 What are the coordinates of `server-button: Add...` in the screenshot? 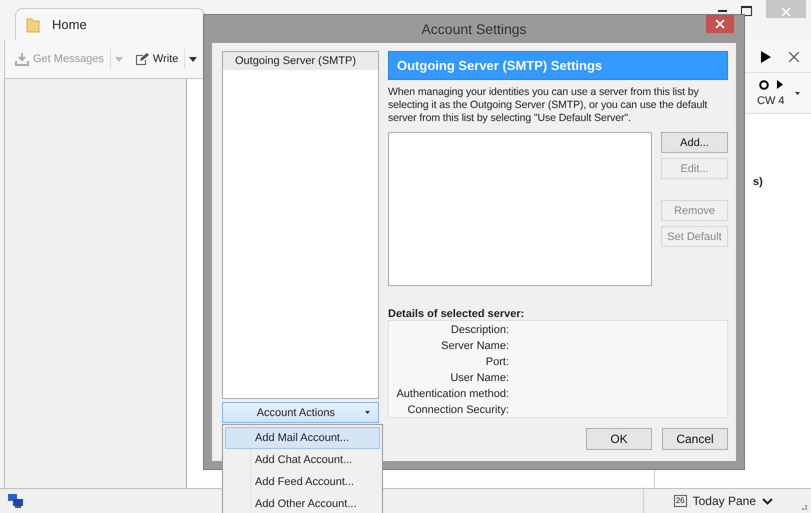 It's located at (694, 142).